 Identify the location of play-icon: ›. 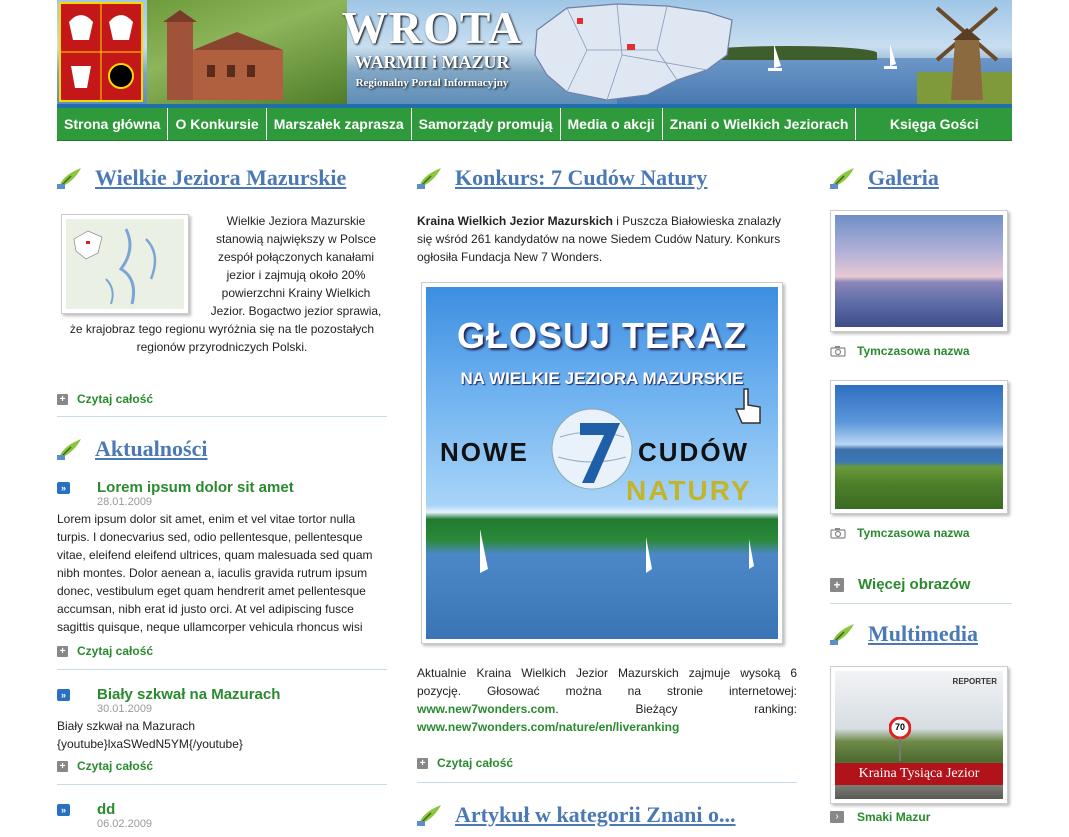
(837, 817).